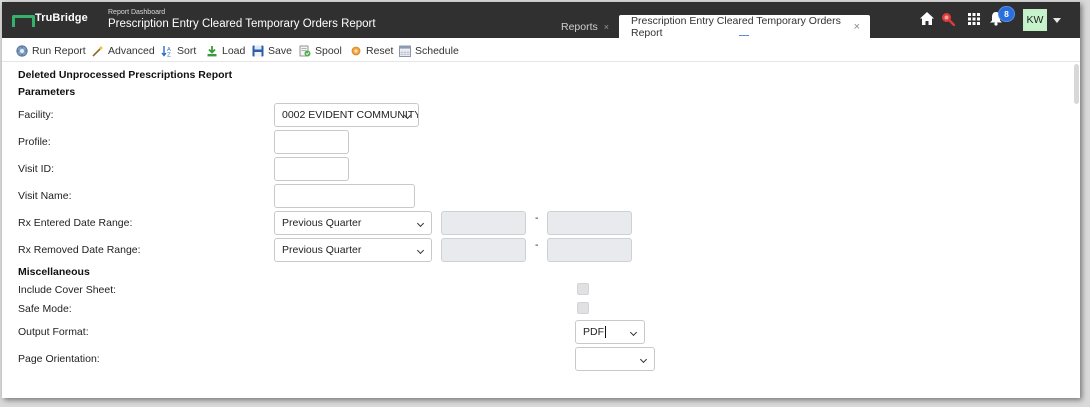 The height and width of the screenshot is (407, 1090). I want to click on visit-id-input, so click(311, 169).